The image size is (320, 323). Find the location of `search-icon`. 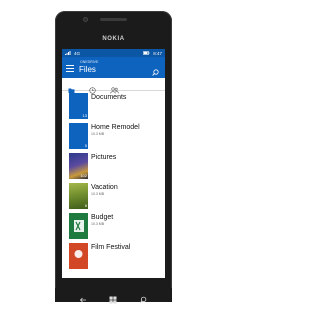

search-icon is located at coordinates (155, 69).